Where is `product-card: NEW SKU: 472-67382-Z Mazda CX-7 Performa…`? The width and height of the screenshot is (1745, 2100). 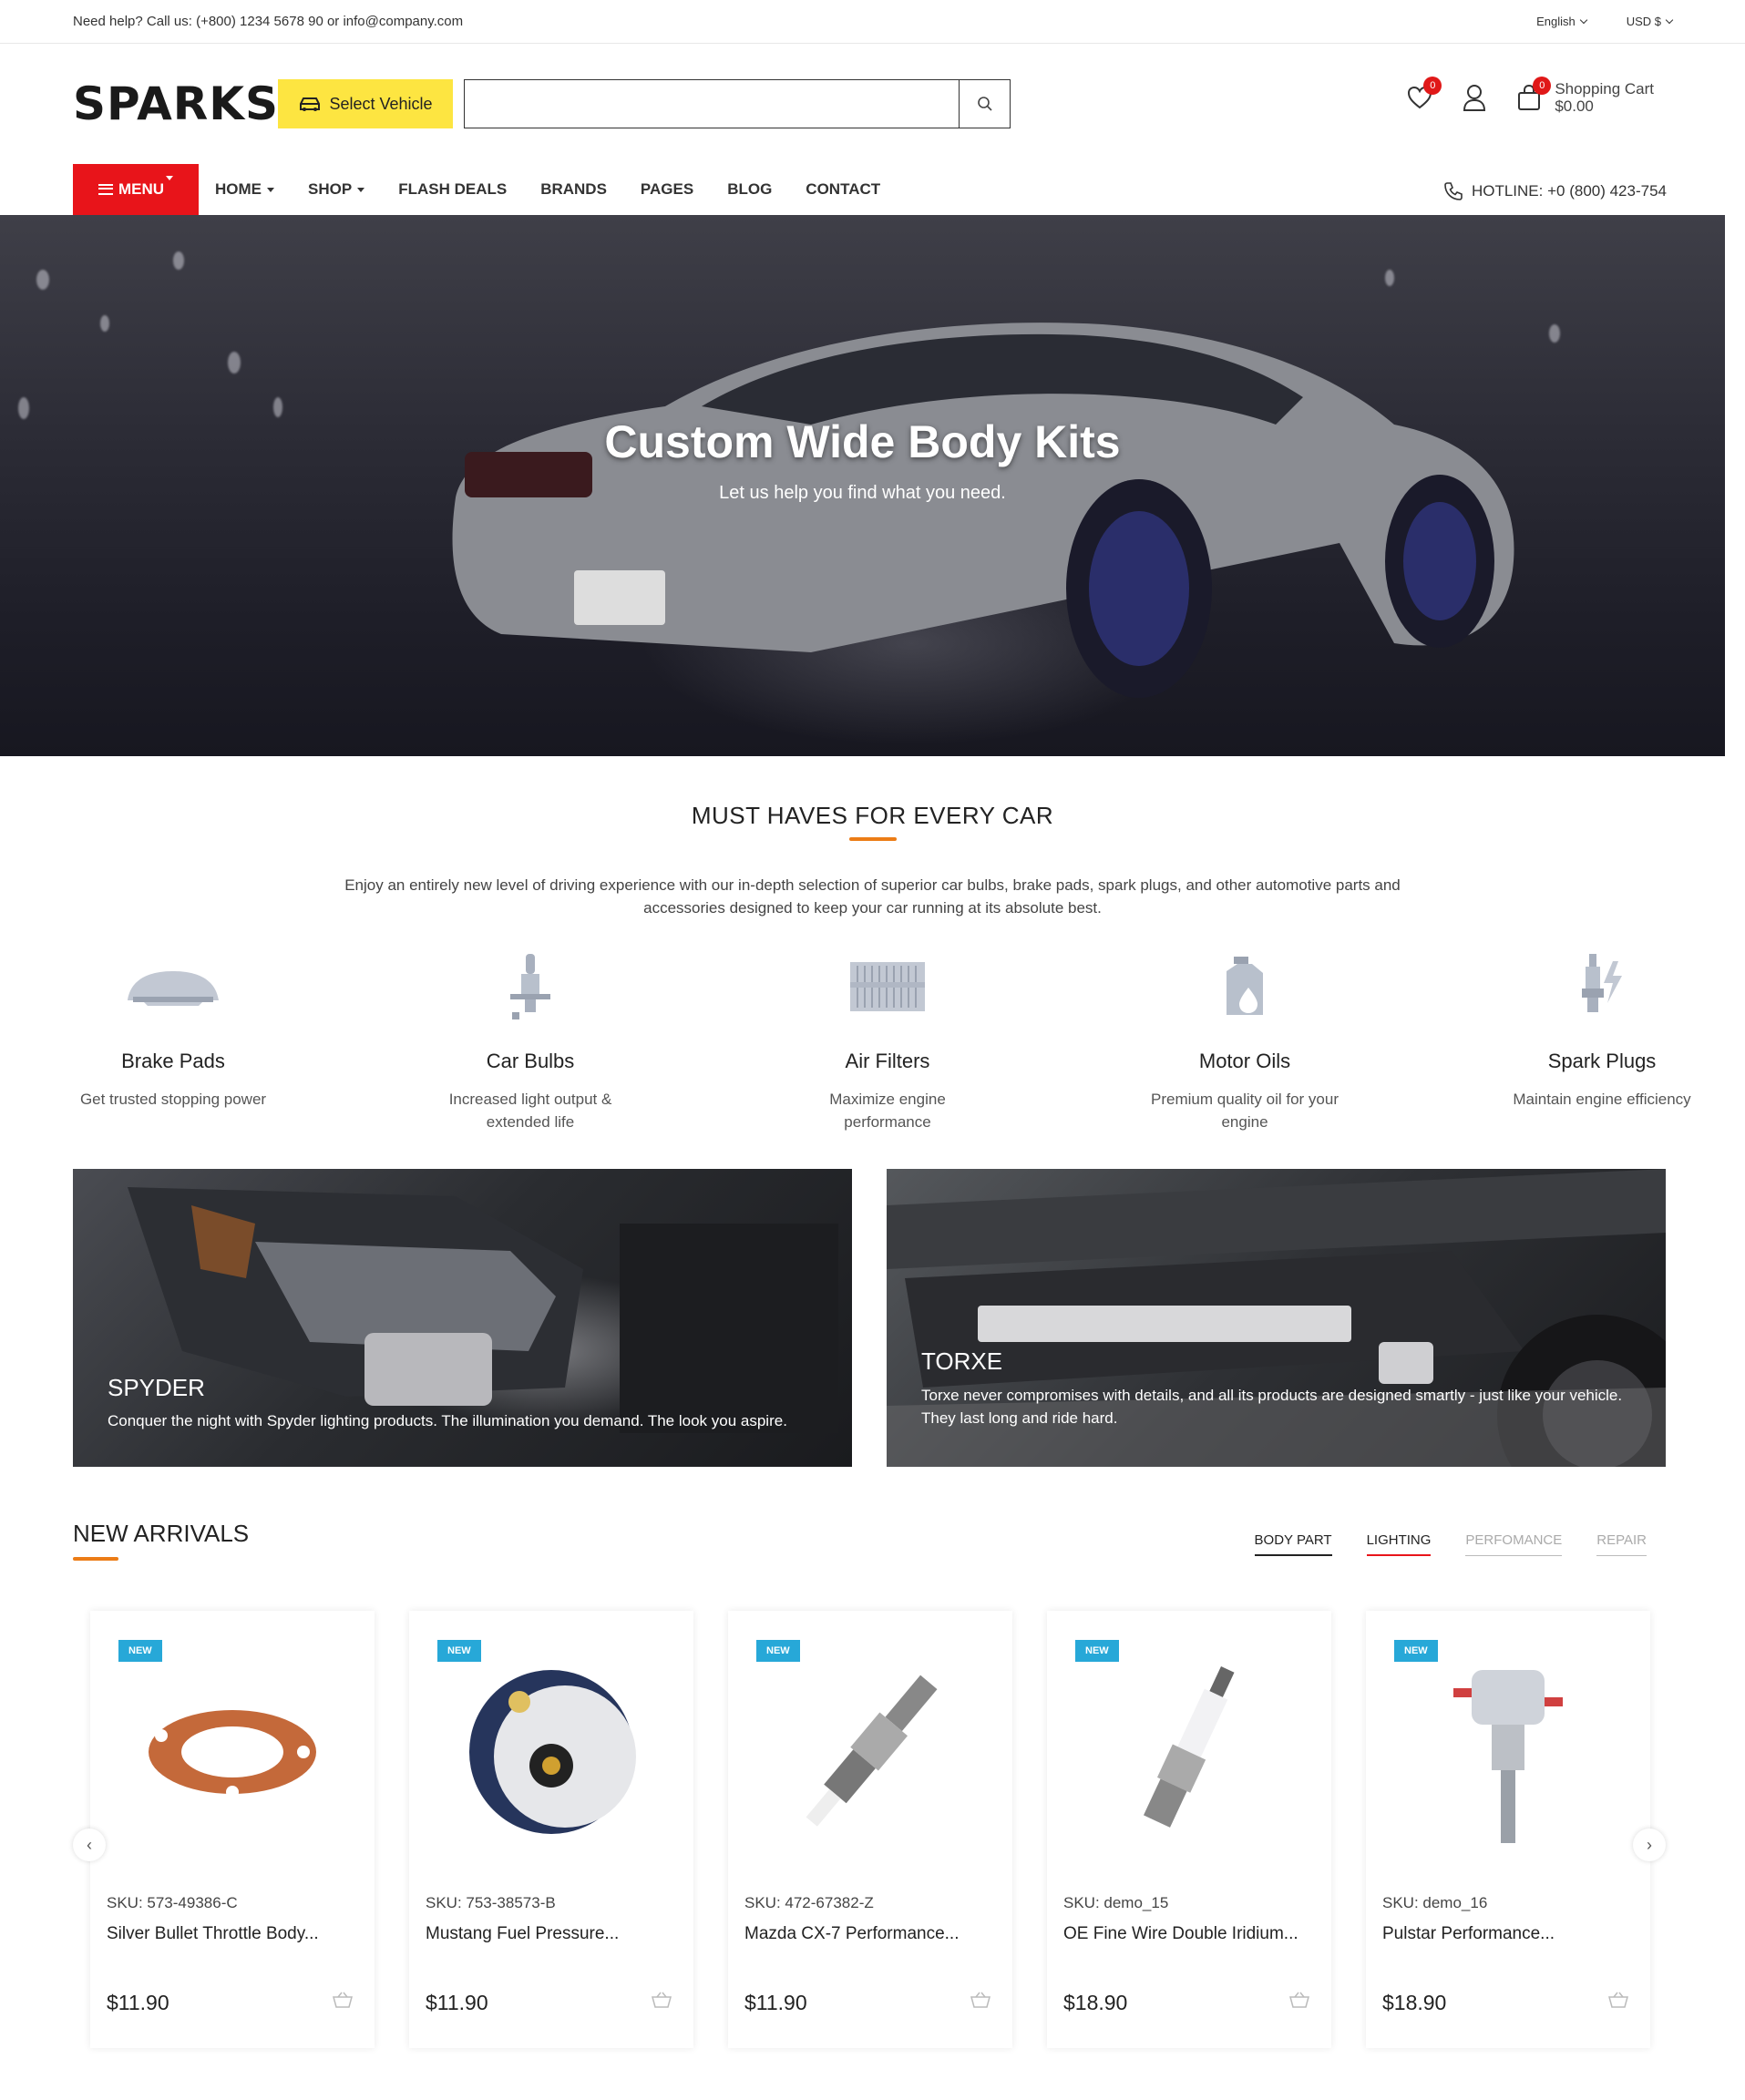
product-card: NEW SKU: 472-67382-Z Mazda CX-7 Performa… is located at coordinates (870, 1830).